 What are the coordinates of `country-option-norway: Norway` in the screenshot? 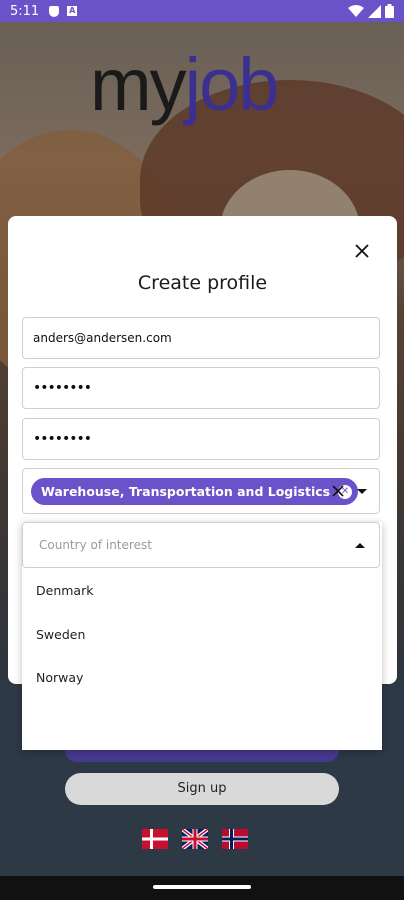 It's located at (59, 677).